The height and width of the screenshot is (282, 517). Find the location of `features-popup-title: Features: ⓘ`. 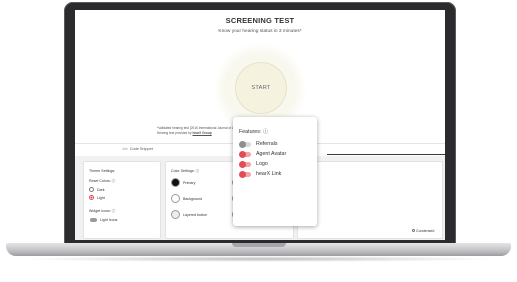

features-popup-title: Features: ⓘ is located at coordinates (254, 132).